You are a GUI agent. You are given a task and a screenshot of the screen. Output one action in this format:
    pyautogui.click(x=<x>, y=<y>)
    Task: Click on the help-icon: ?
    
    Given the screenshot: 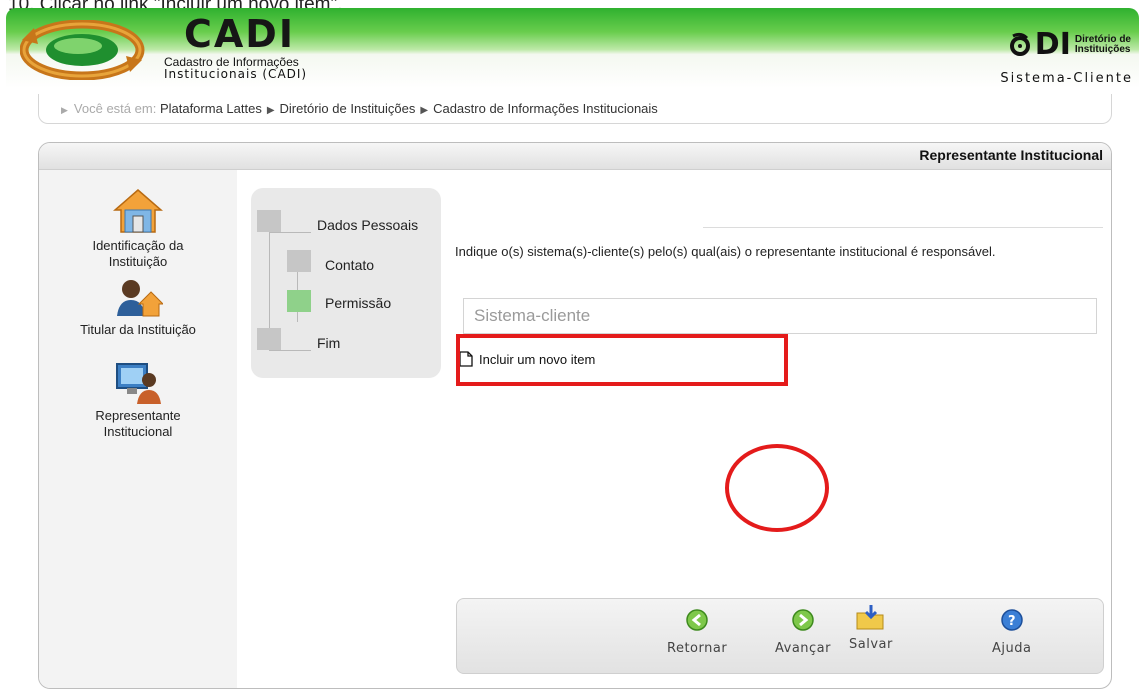 What is the action you would take?
    pyautogui.click(x=1011, y=620)
    